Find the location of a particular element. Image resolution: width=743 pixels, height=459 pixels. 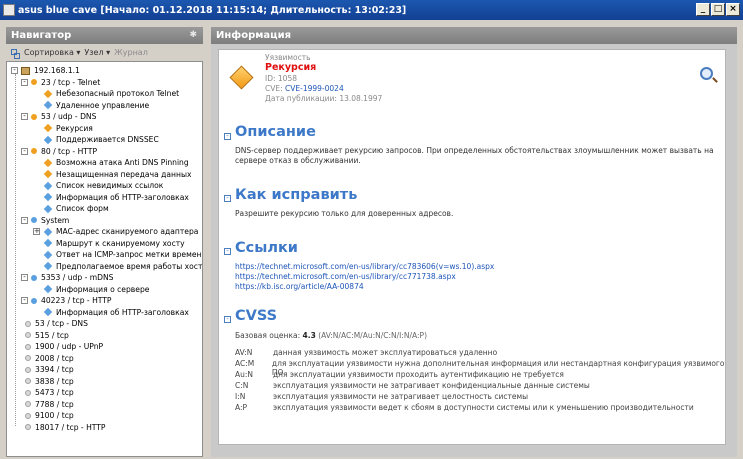

sort-icon is located at coordinates (15, 53).